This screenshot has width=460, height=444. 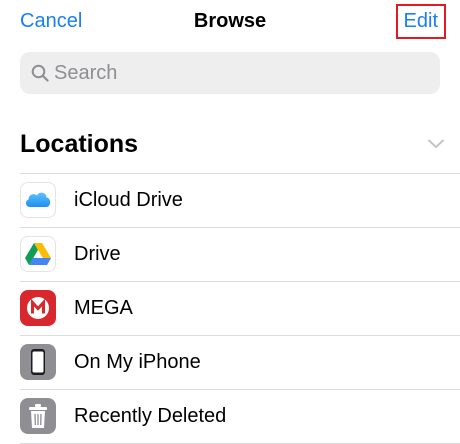 I want to click on iphone-icon, so click(x=38, y=362).